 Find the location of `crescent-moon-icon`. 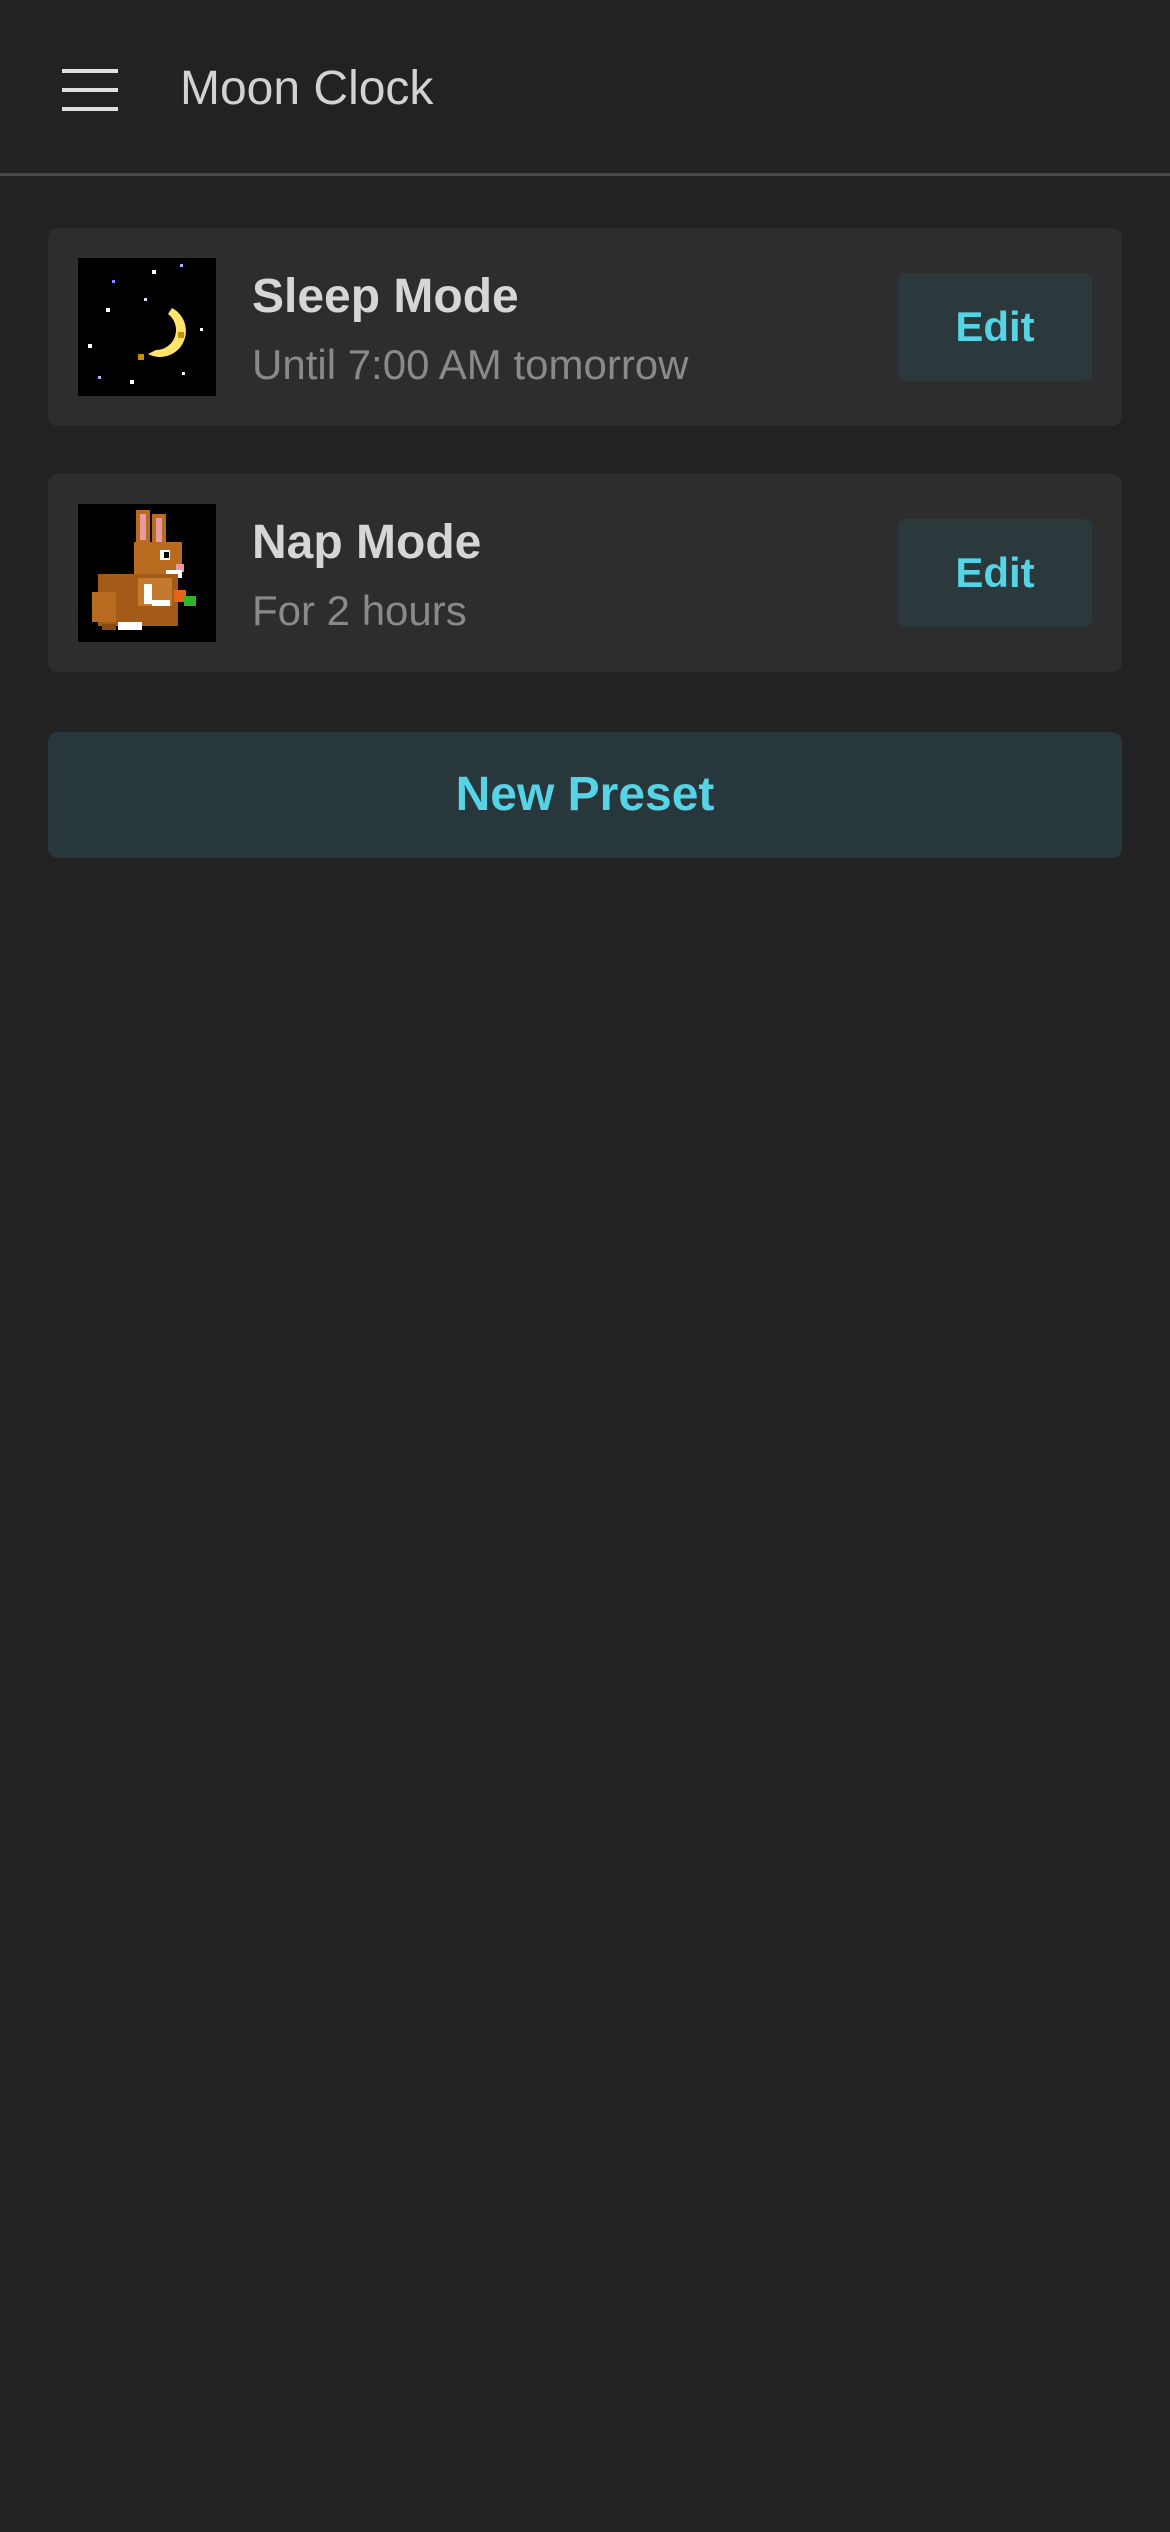

crescent-moon-icon is located at coordinates (147, 327).